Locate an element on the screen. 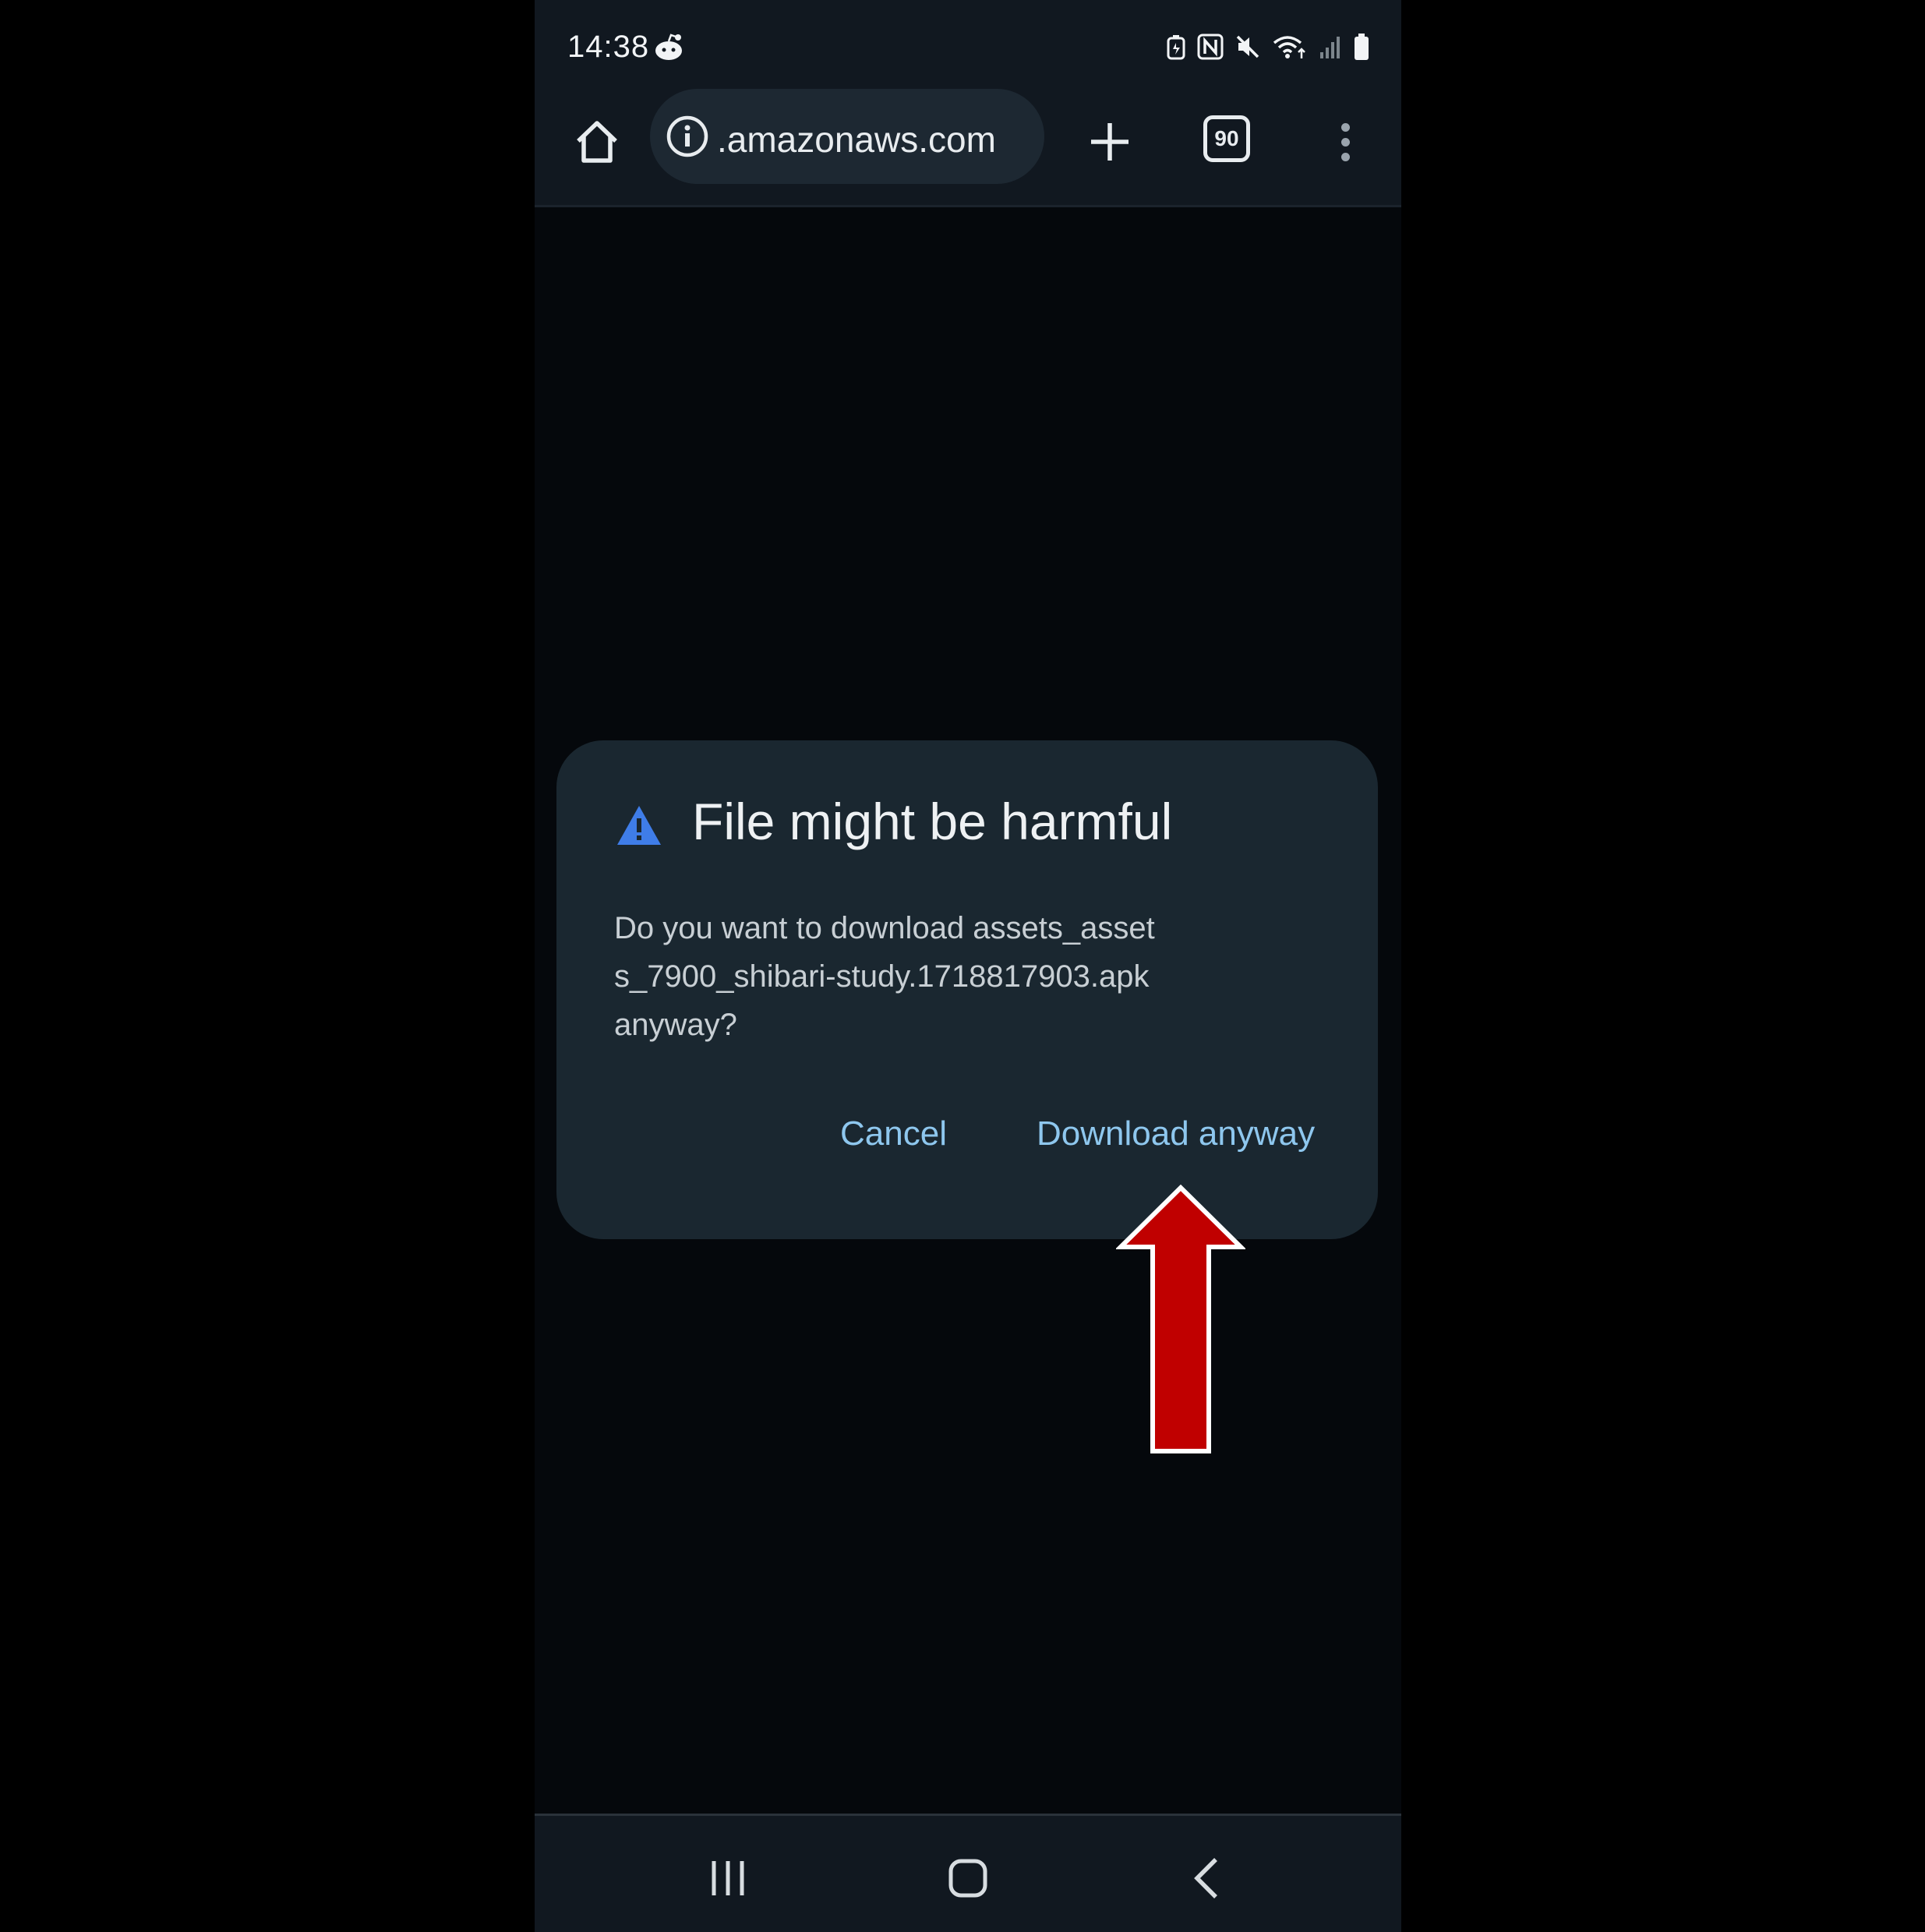 This screenshot has height=1932, width=1925. home-circle-icon is located at coordinates (967, 1879).